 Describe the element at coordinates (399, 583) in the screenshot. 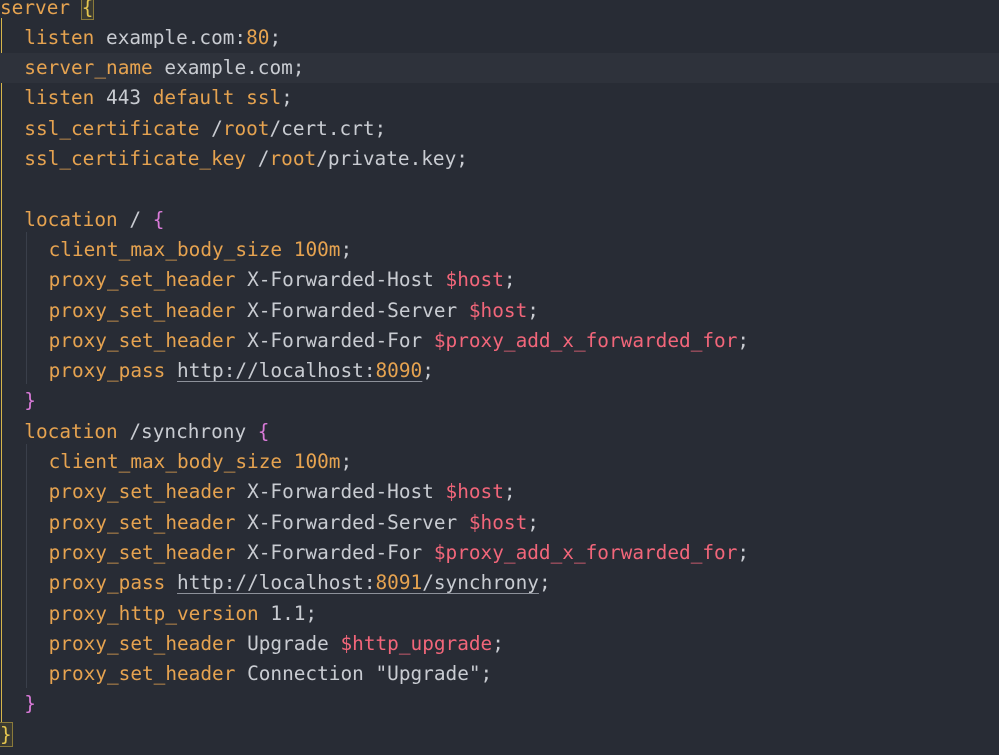

I see `url-port: 8091` at that location.